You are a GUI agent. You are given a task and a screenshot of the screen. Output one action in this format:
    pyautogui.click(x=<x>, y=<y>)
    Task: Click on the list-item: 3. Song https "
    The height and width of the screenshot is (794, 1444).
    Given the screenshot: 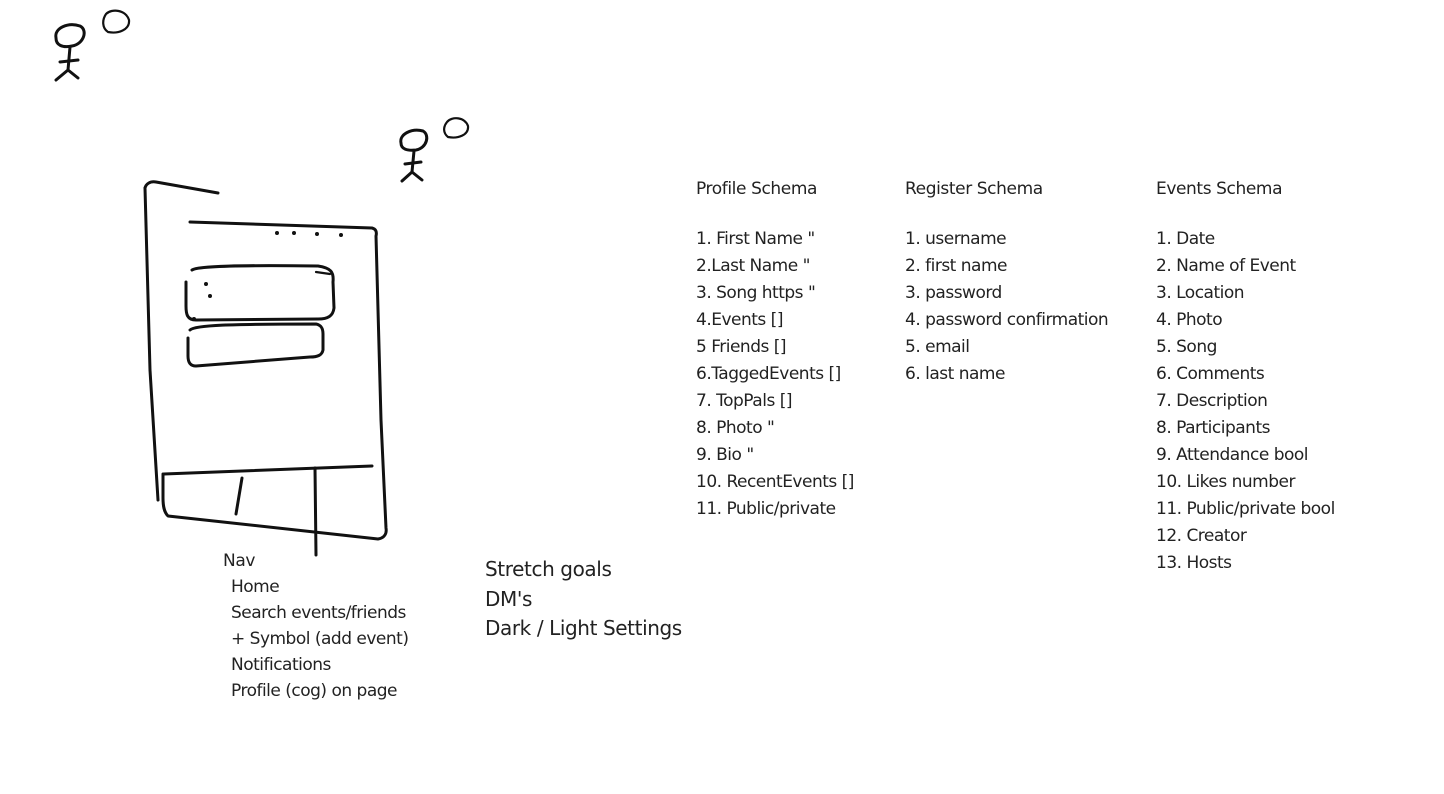 What is the action you would take?
    pyautogui.click(x=756, y=293)
    